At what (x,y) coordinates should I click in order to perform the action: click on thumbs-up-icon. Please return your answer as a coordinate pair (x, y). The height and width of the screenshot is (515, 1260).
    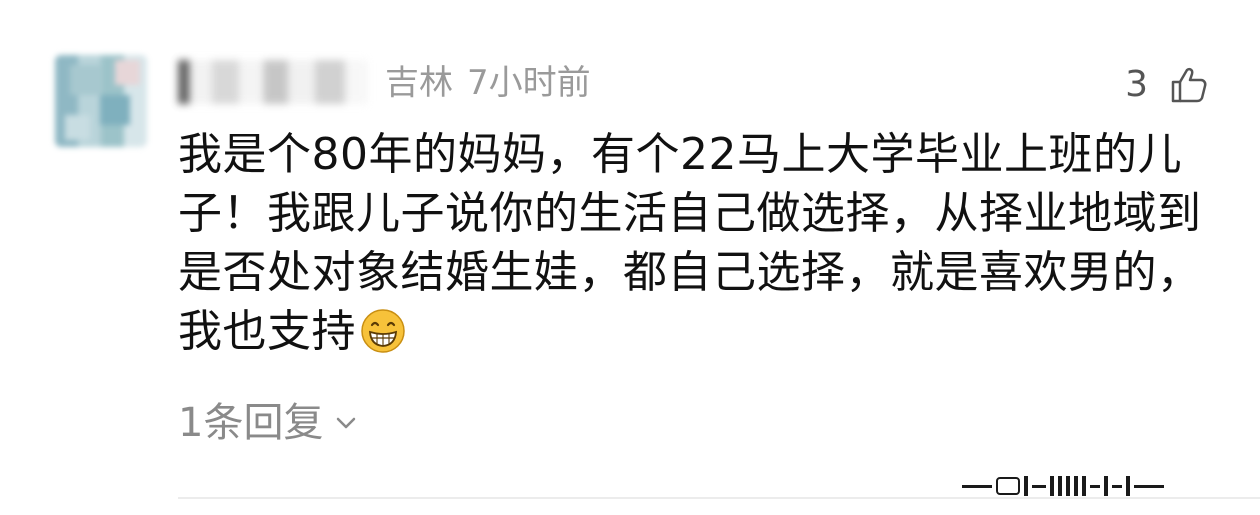
    Looking at the image, I should click on (1189, 85).